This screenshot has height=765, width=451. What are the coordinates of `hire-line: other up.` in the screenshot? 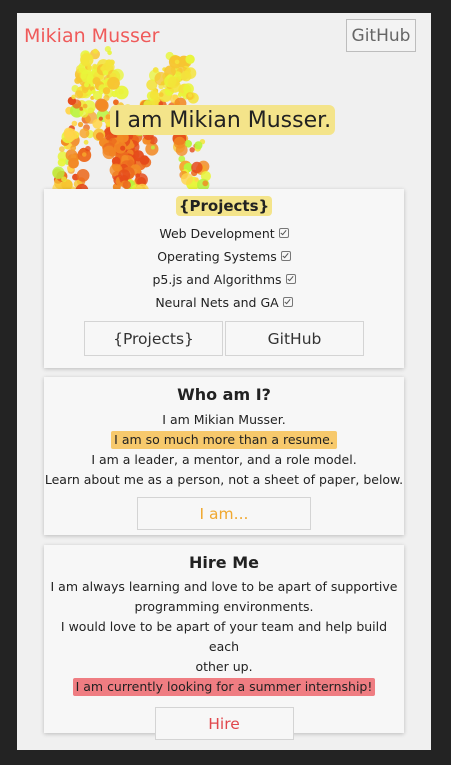 It's located at (224, 666).